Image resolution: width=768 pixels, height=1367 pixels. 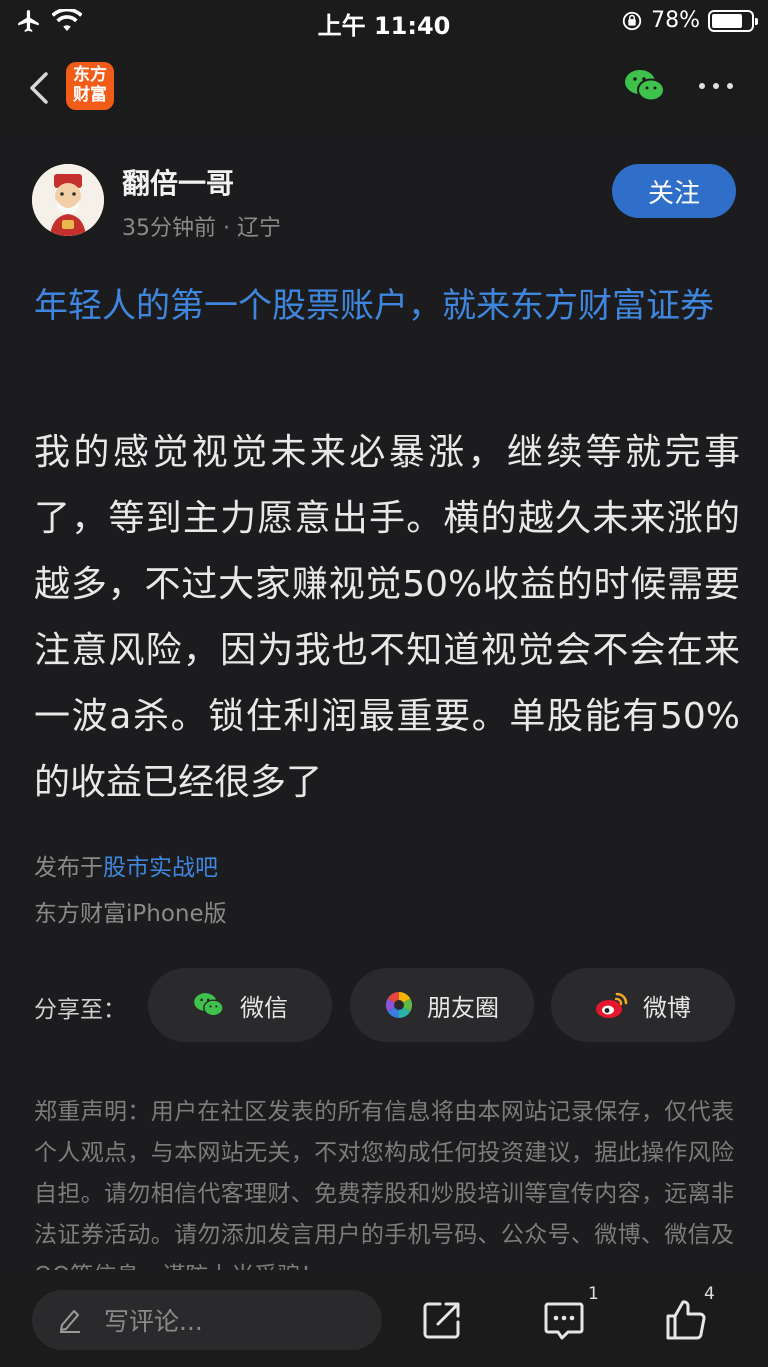 I want to click on share-weibo-button: 微博, so click(x=643, y=1005).